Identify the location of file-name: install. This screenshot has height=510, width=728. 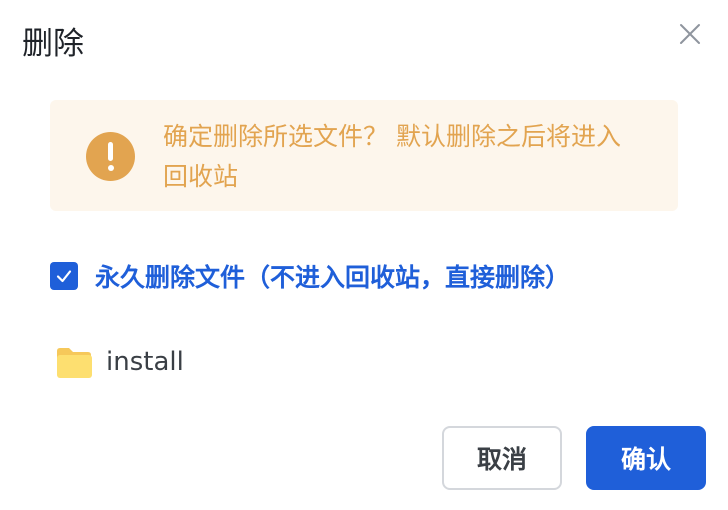
(145, 362).